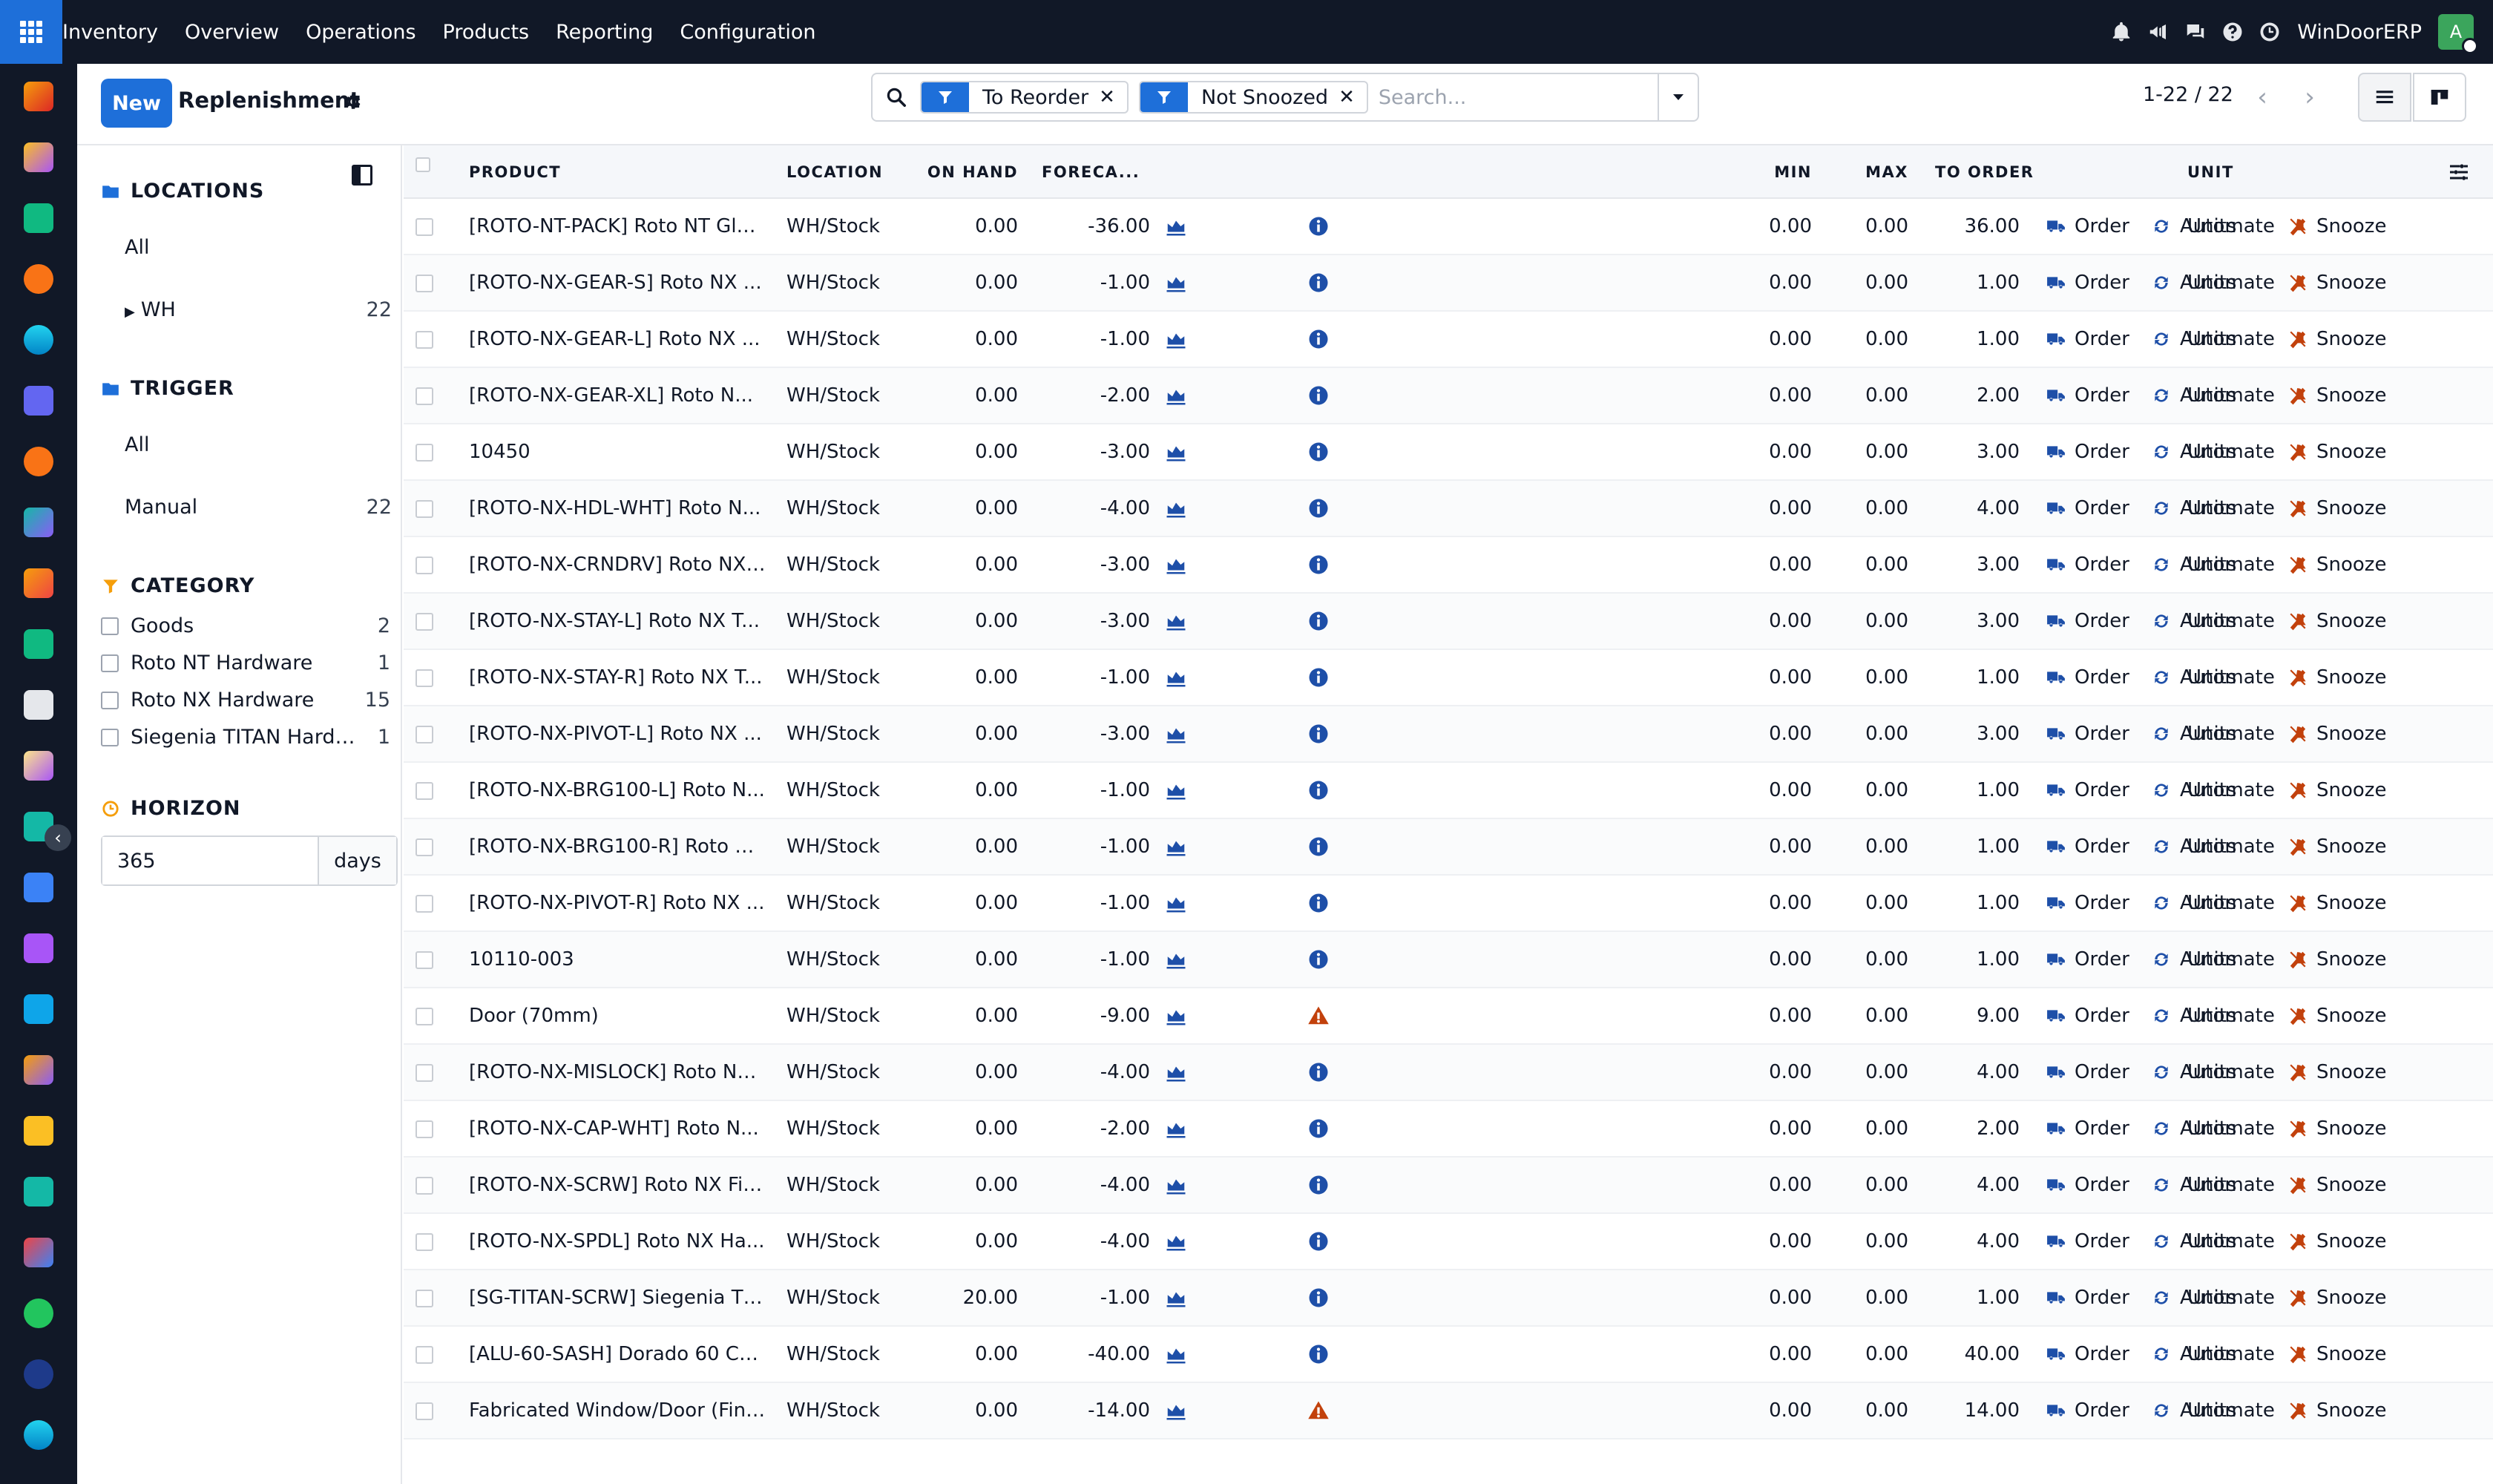  Describe the element at coordinates (2195, 32) in the screenshot. I see `chat-icon` at that location.